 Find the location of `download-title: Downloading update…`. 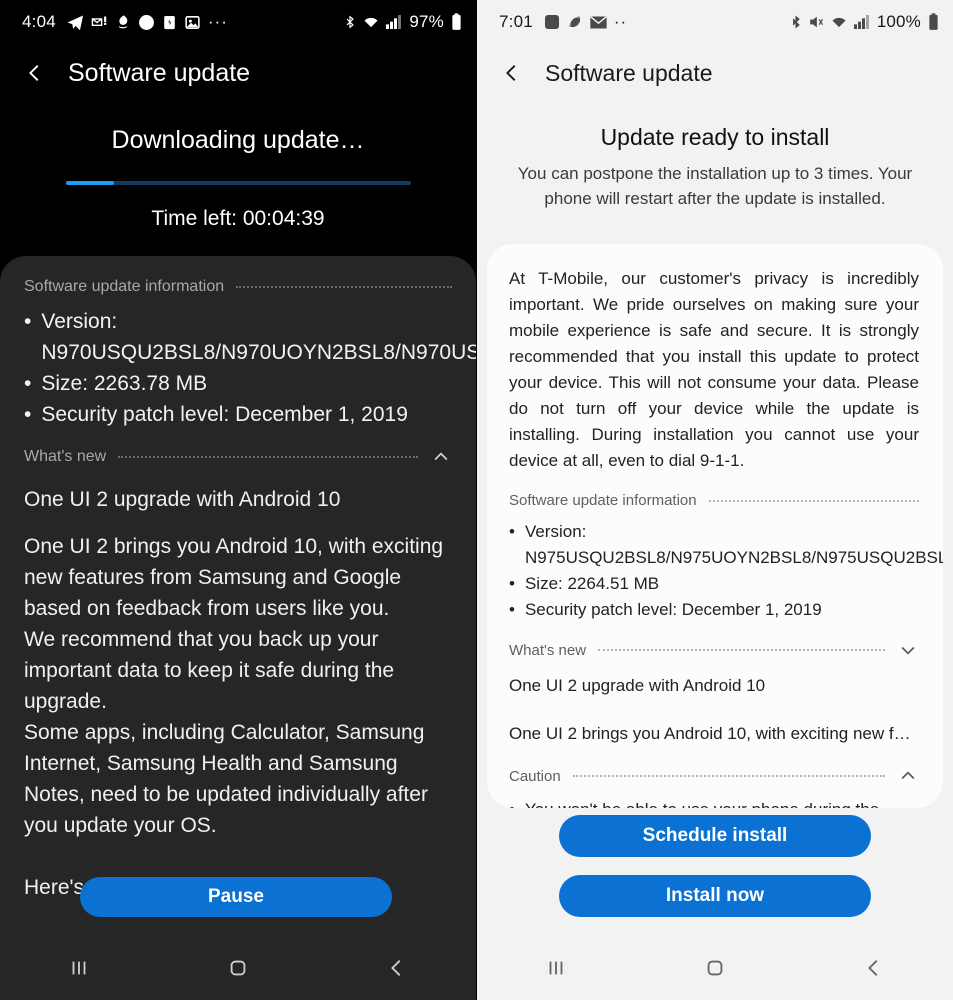

download-title: Downloading update… is located at coordinates (238, 140).